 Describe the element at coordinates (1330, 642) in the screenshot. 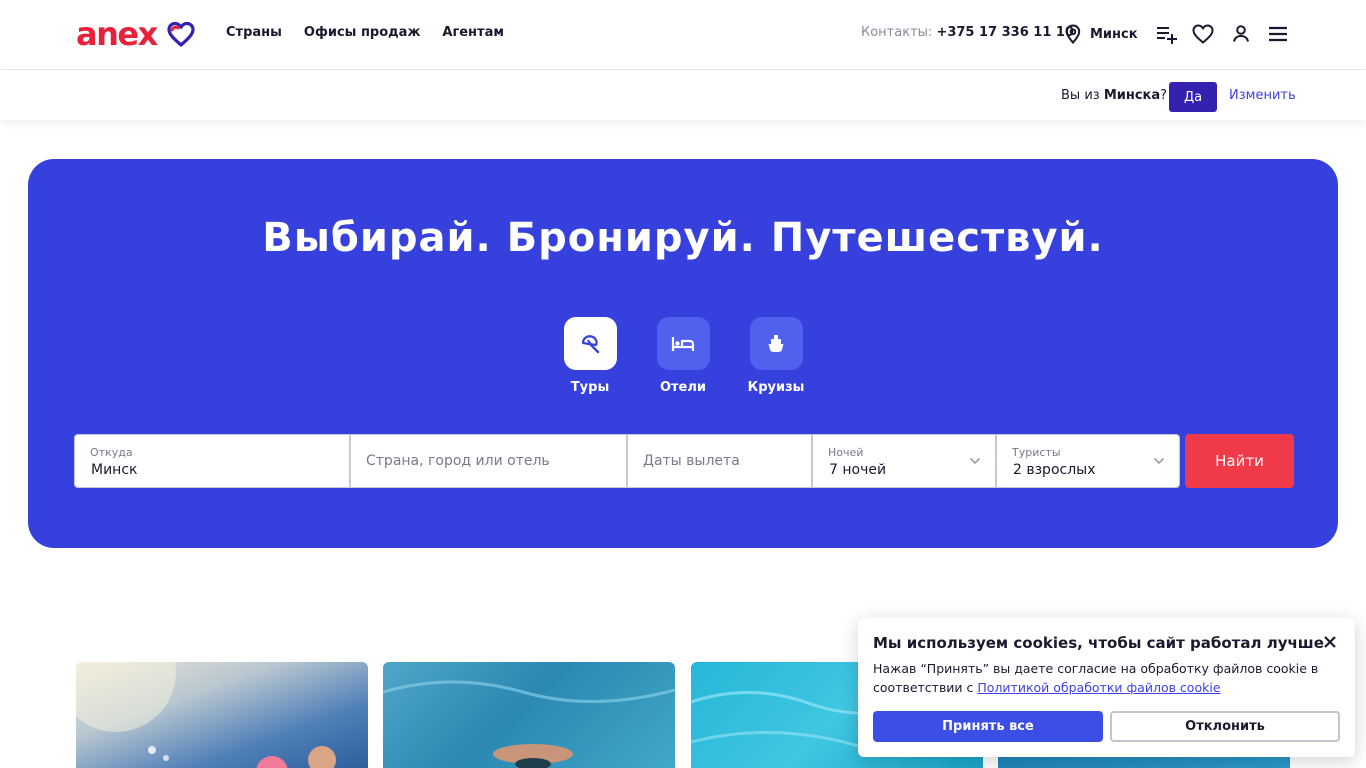

I see `close-icon` at that location.